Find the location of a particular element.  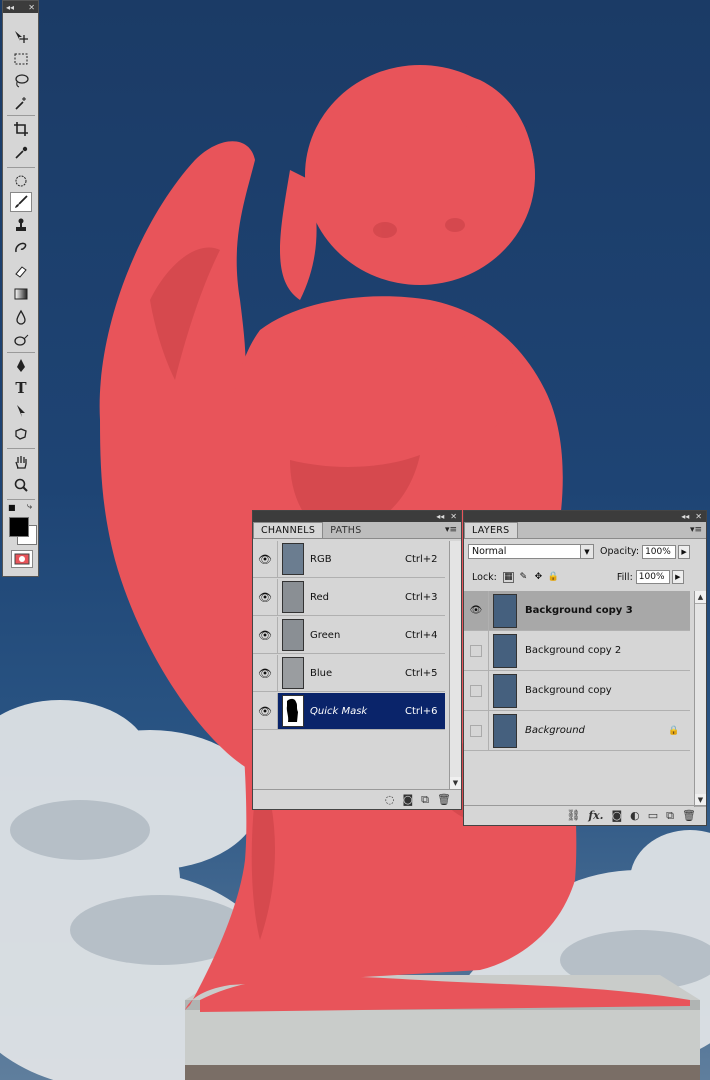

channels-footer: ◌ ◙ ⧉ 🗑 is located at coordinates (357, 799).